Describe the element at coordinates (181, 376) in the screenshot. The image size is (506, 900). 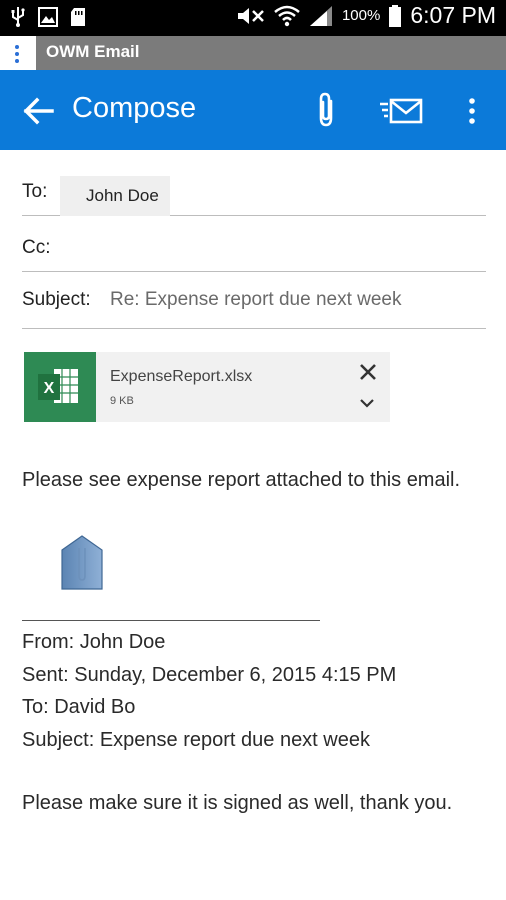
I see `attachment-filename: ExpenseReport.xlsx` at that location.